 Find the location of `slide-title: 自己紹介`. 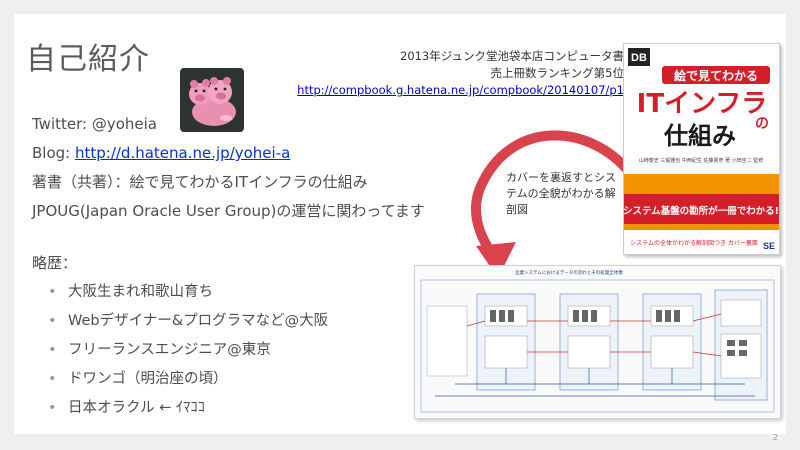

slide-title: 自己紹介 is located at coordinates (88, 59).